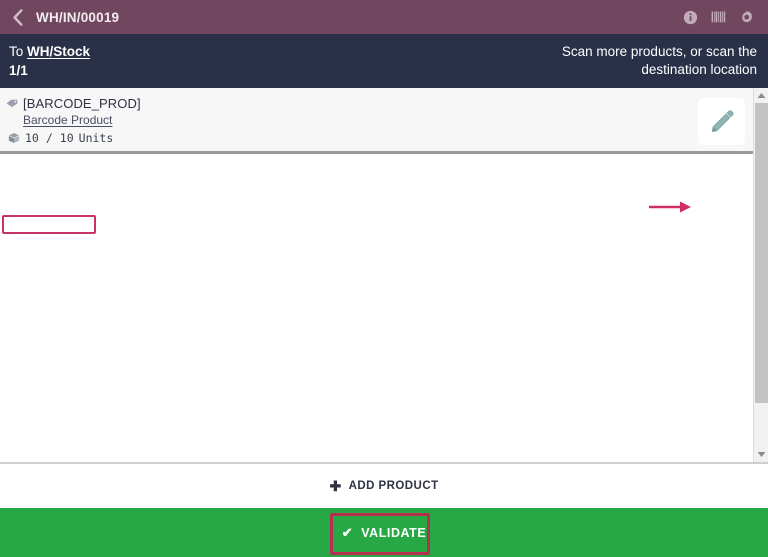  What do you see at coordinates (394, 532) in the screenshot?
I see `validate-label: VALIDATE` at bounding box center [394, 532].